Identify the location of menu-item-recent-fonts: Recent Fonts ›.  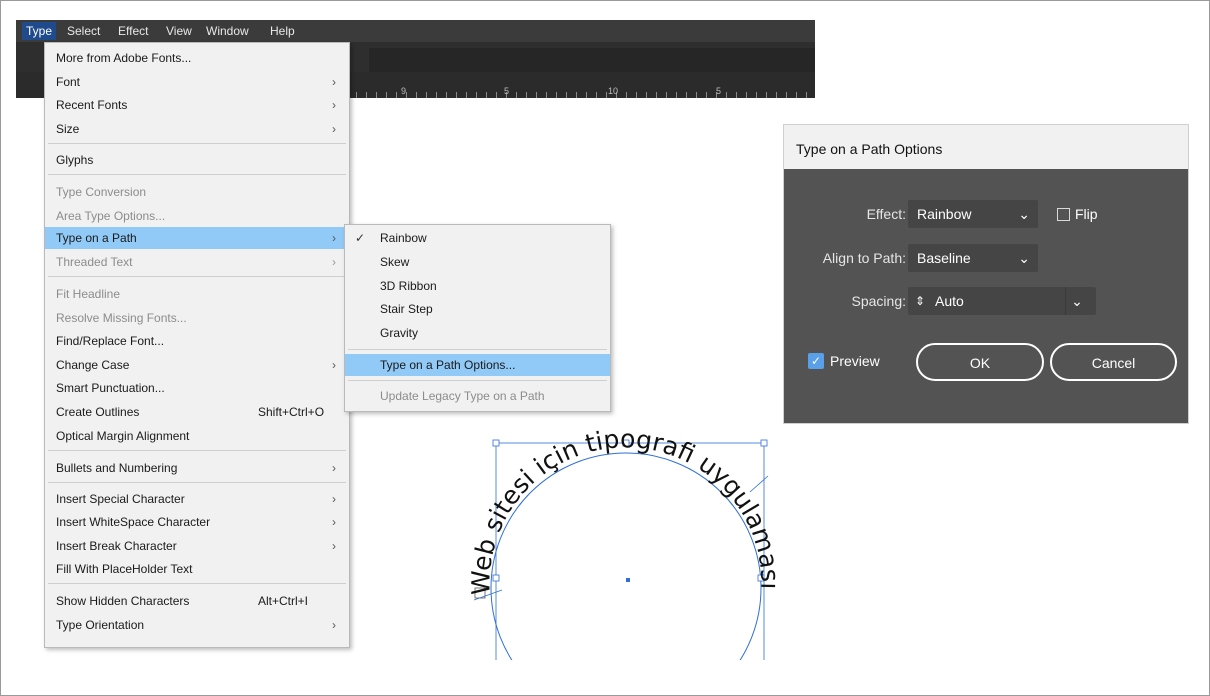
(197, 105).